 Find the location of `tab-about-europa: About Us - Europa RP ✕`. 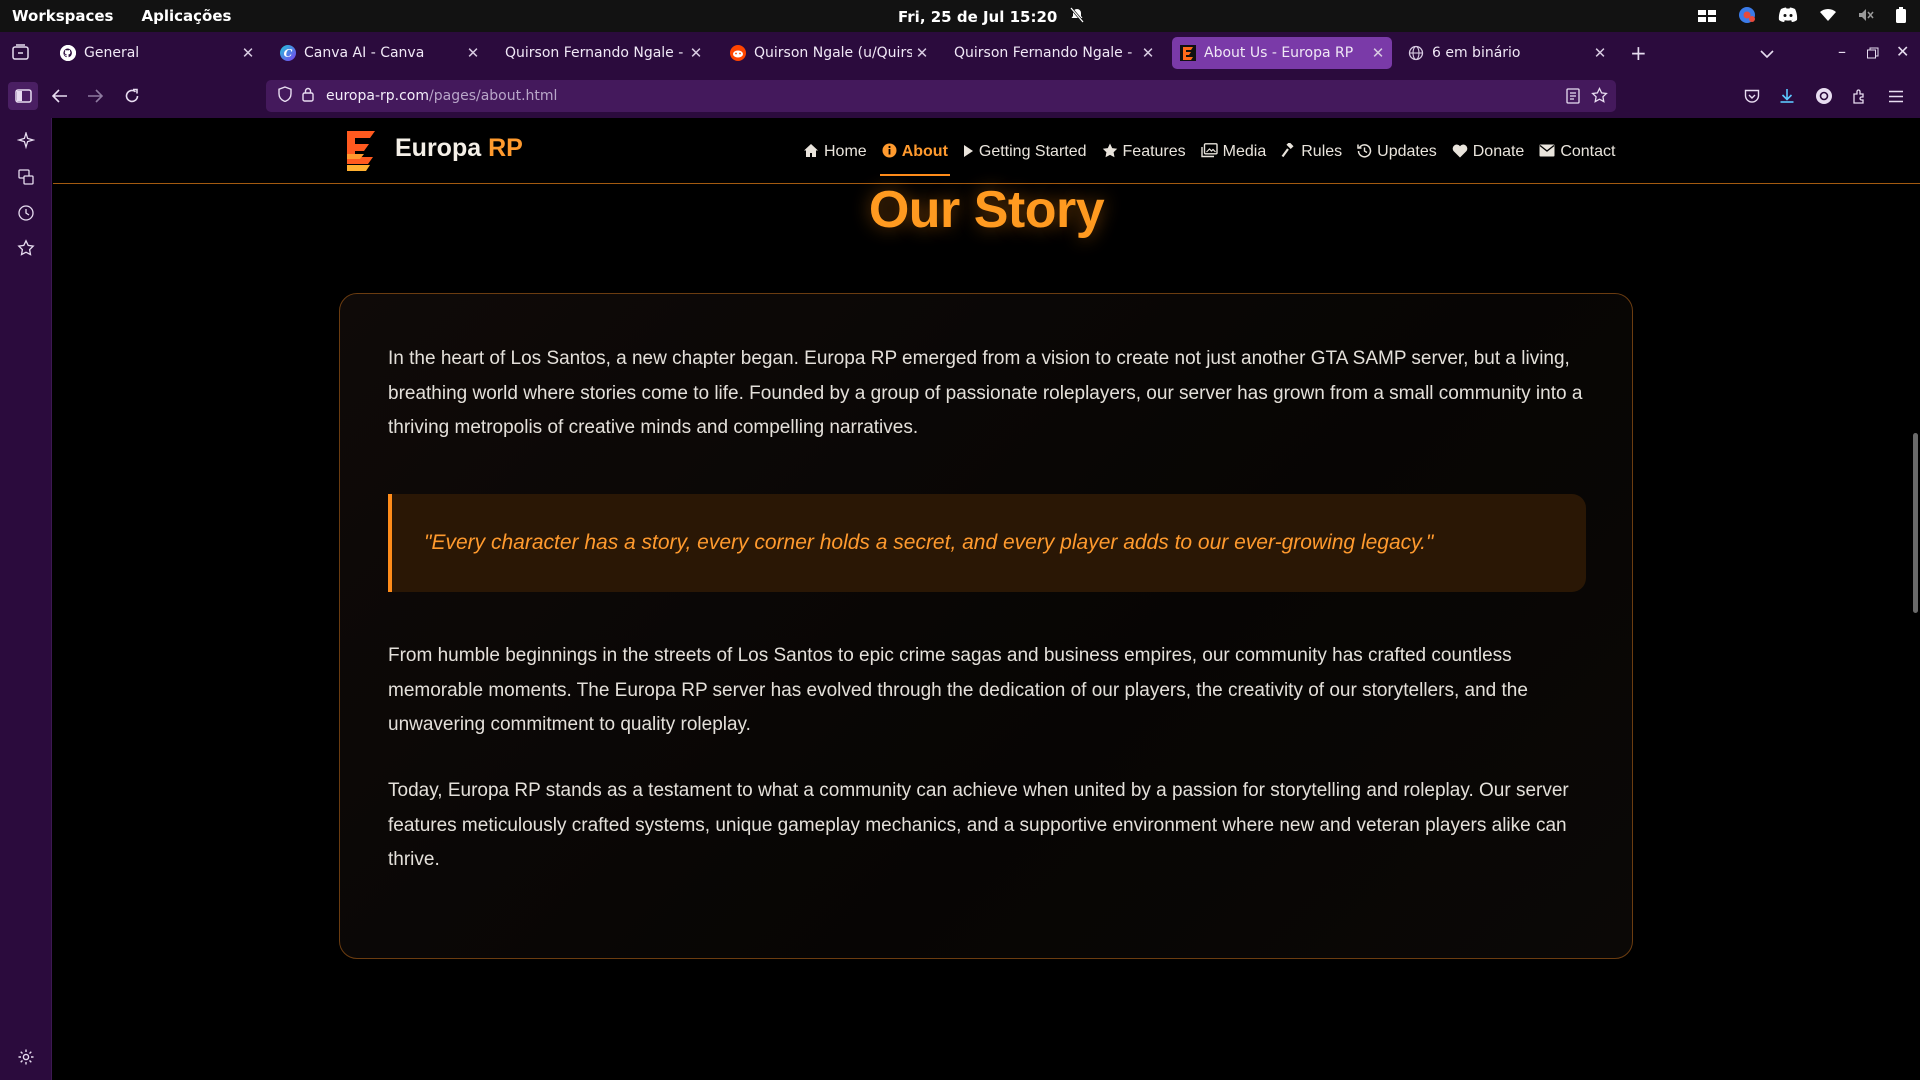

tab-about-europa: About Us - Europa RP ✕ is located at coordinates (1282, 53).